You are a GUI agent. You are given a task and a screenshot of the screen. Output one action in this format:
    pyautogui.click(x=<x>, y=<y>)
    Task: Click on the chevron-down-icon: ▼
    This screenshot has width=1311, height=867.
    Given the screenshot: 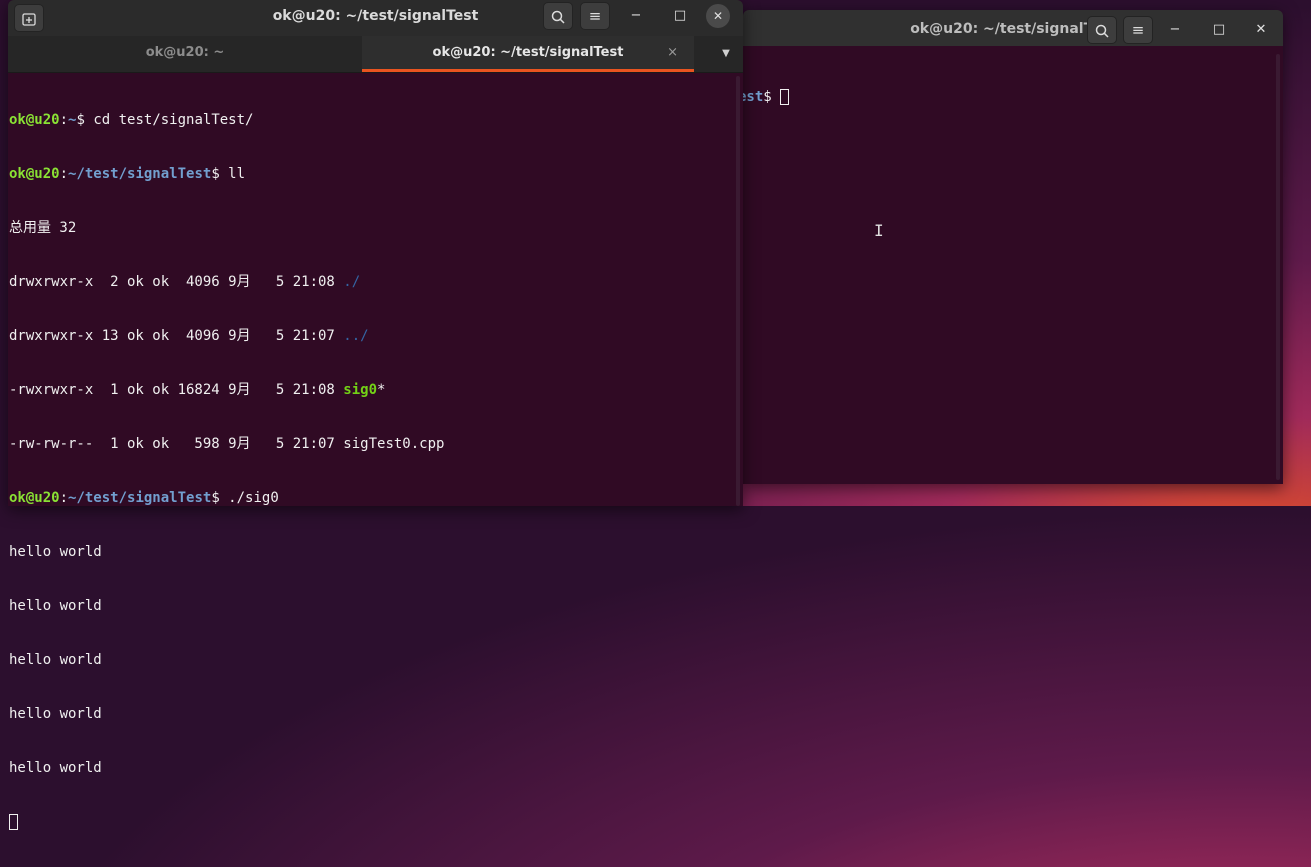 What is the action you would take?
    pyautogui.click(x=726, y=53)
    